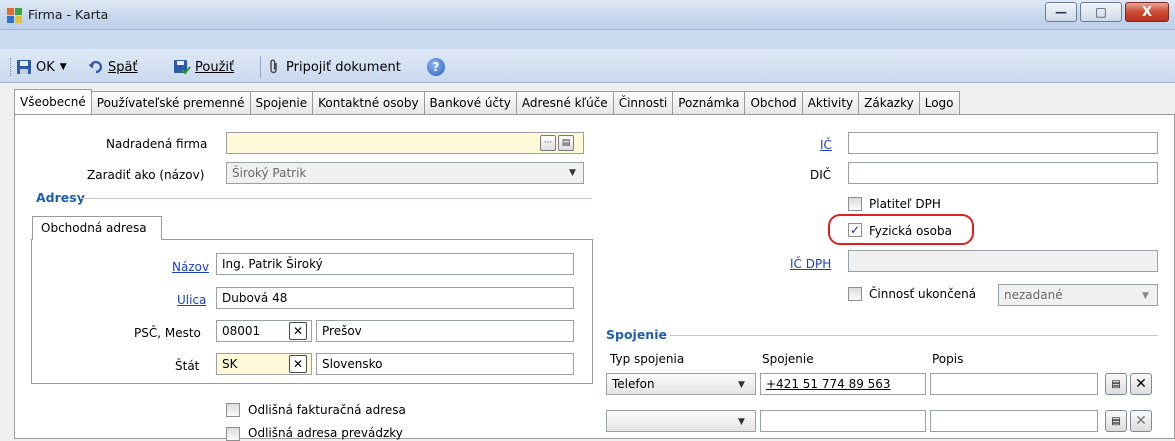  I want to click on attach-document-button: Pripojiť dokument, so click(334, 67).